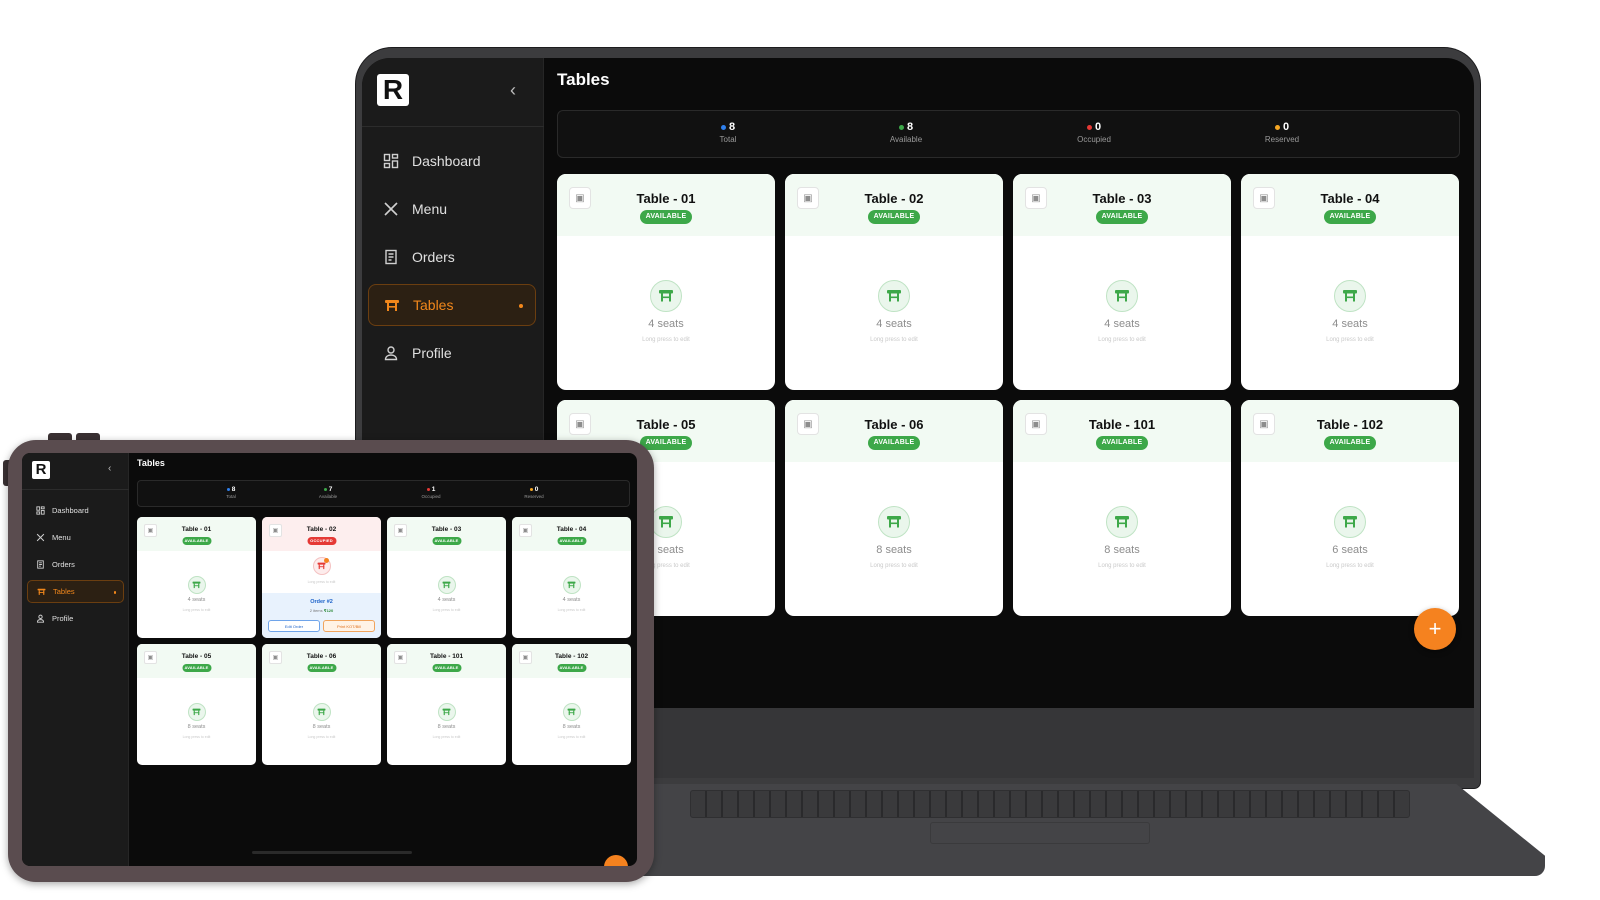  Describe the element at coordinates (894, 198) in the screenshot. I see `table-name: Table - 02` at that location.